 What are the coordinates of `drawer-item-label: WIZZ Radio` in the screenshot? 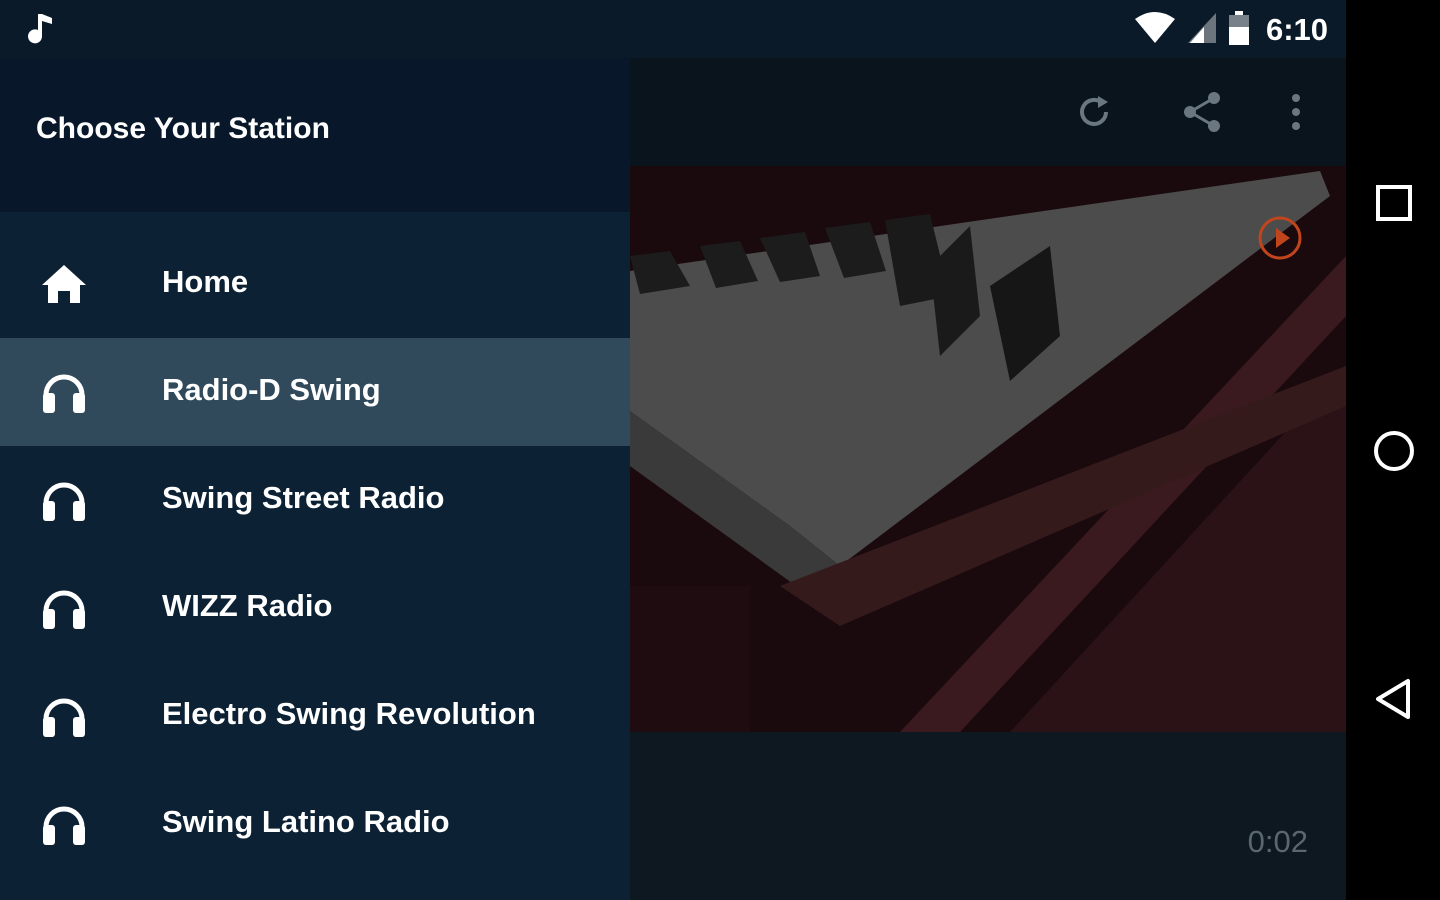 It's located at (247, 605).